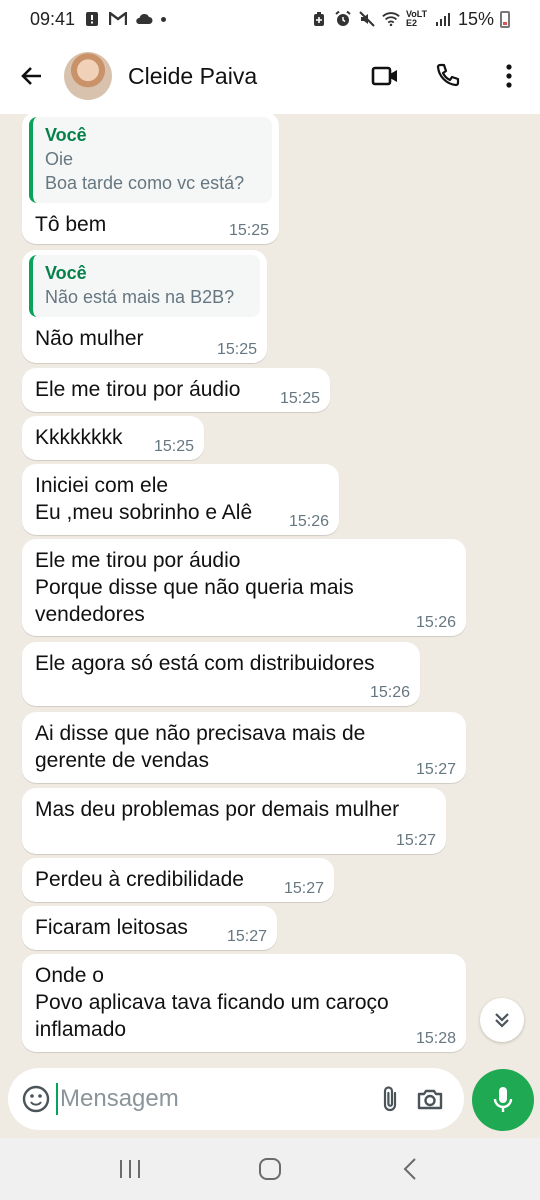 The image size is (540, 1200). Describe the element at coordinates (92, 19) in the screenshot. I see `notification-icon` at that location.